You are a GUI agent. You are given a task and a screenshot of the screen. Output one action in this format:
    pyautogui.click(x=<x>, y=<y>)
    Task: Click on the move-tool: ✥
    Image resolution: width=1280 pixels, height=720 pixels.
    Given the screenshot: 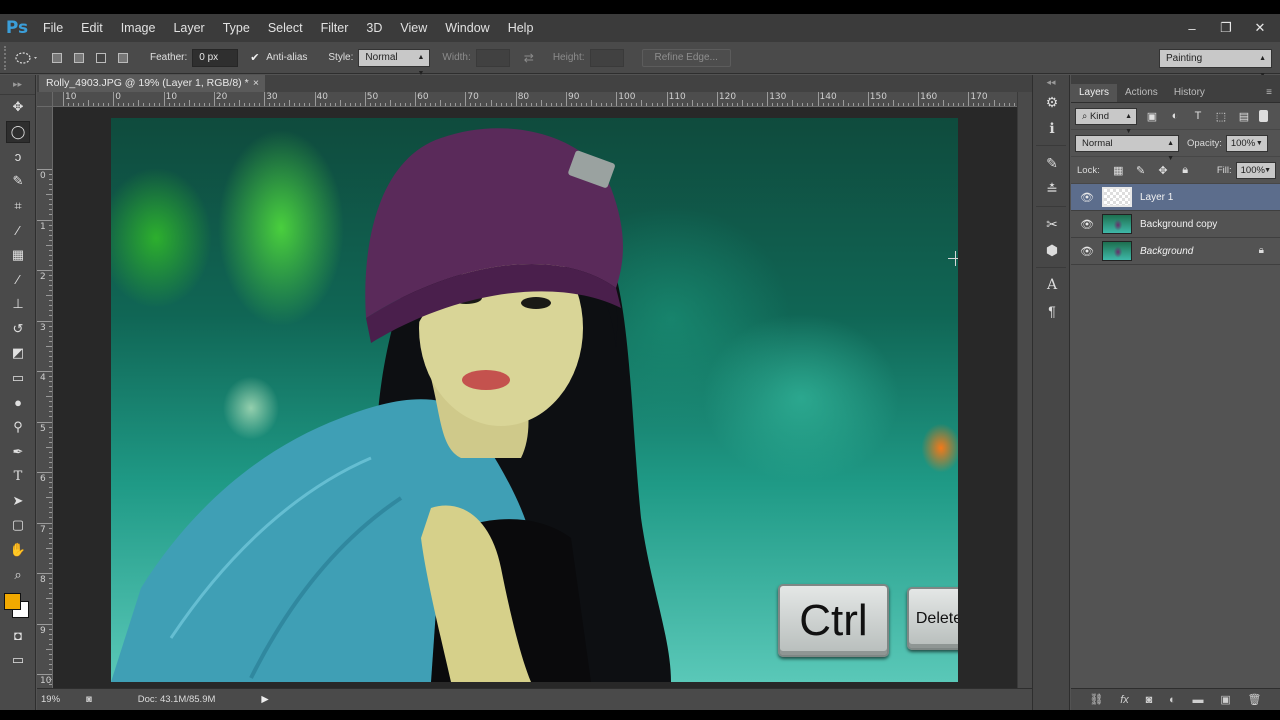 What is the action you would take?
    pyautogui.click(x=18, y=107)
    